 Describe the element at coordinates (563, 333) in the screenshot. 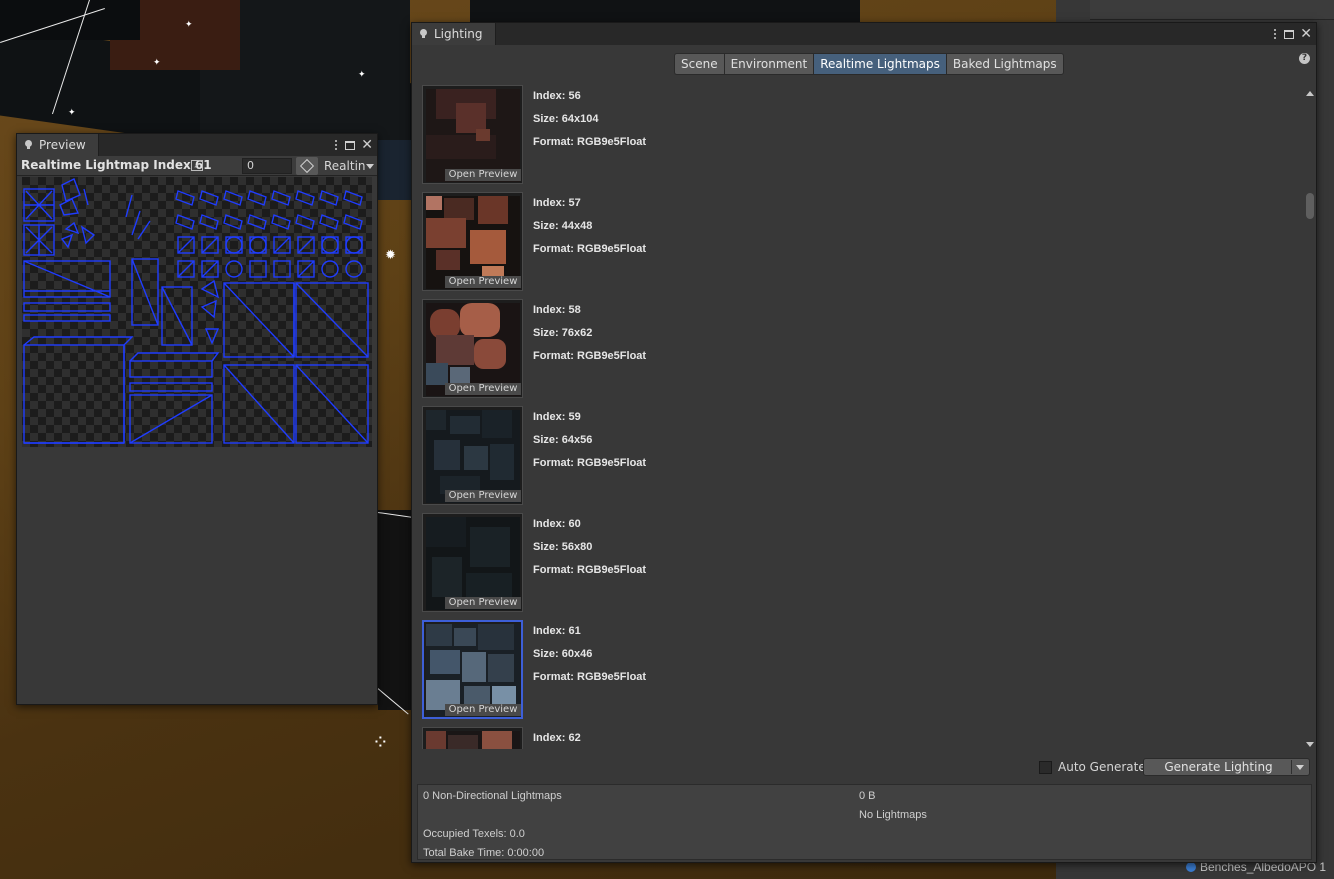

I see `lightmap-size: Size: 76x62` at that location.